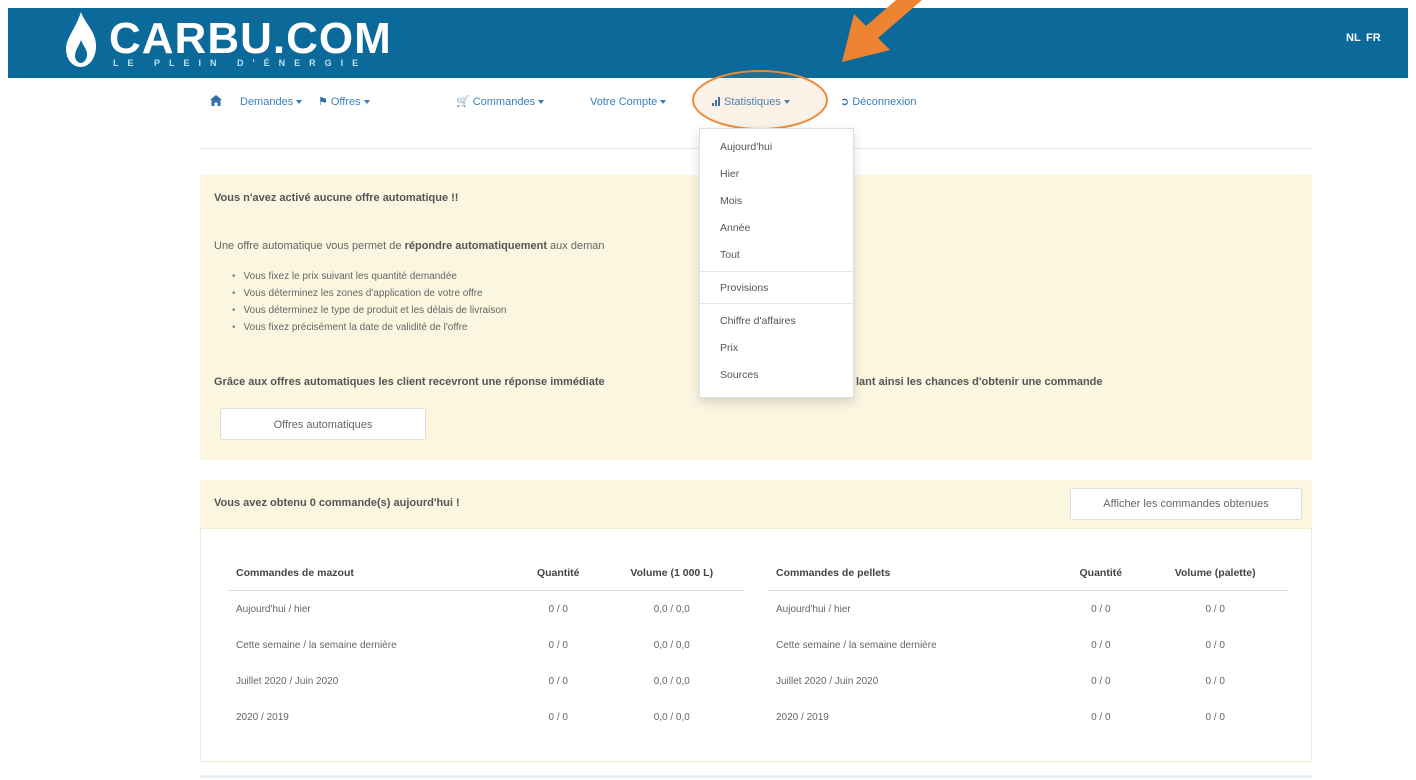 This screenshot has width=1416, height=780. Describe the element at coordinates (739, 375) in the screenshot. I see `menu-item-sources: Sources` at that location.